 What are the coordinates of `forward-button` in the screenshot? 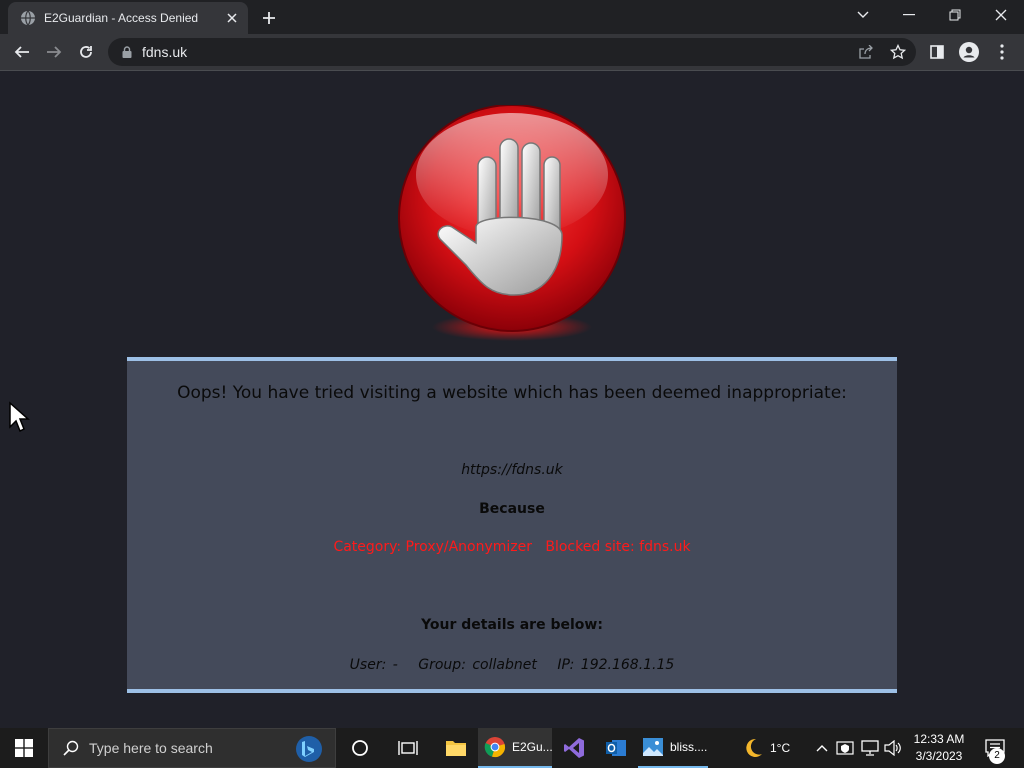 It's located at (54, 52).